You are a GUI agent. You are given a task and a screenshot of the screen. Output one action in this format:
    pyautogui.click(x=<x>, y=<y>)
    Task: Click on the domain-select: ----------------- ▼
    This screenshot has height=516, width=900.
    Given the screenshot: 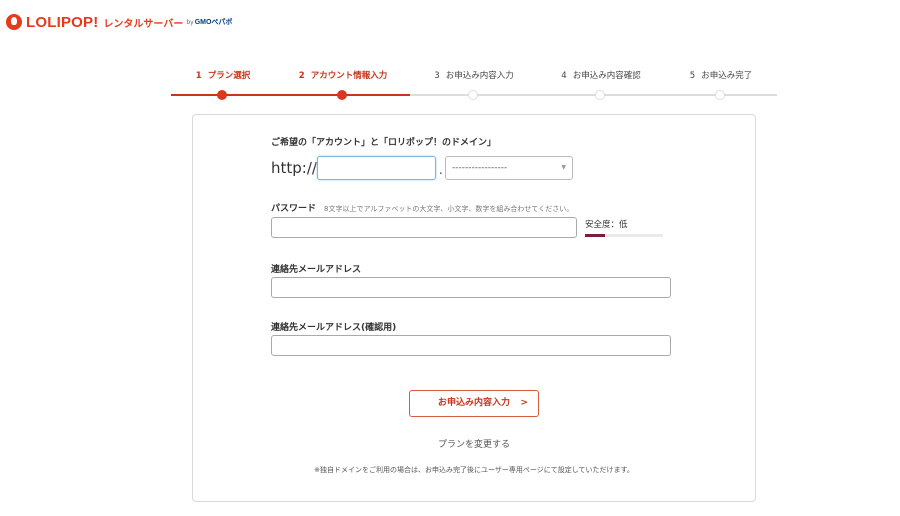 What is the action you would take?
    pyautogui.click(x=509, y=168)
    